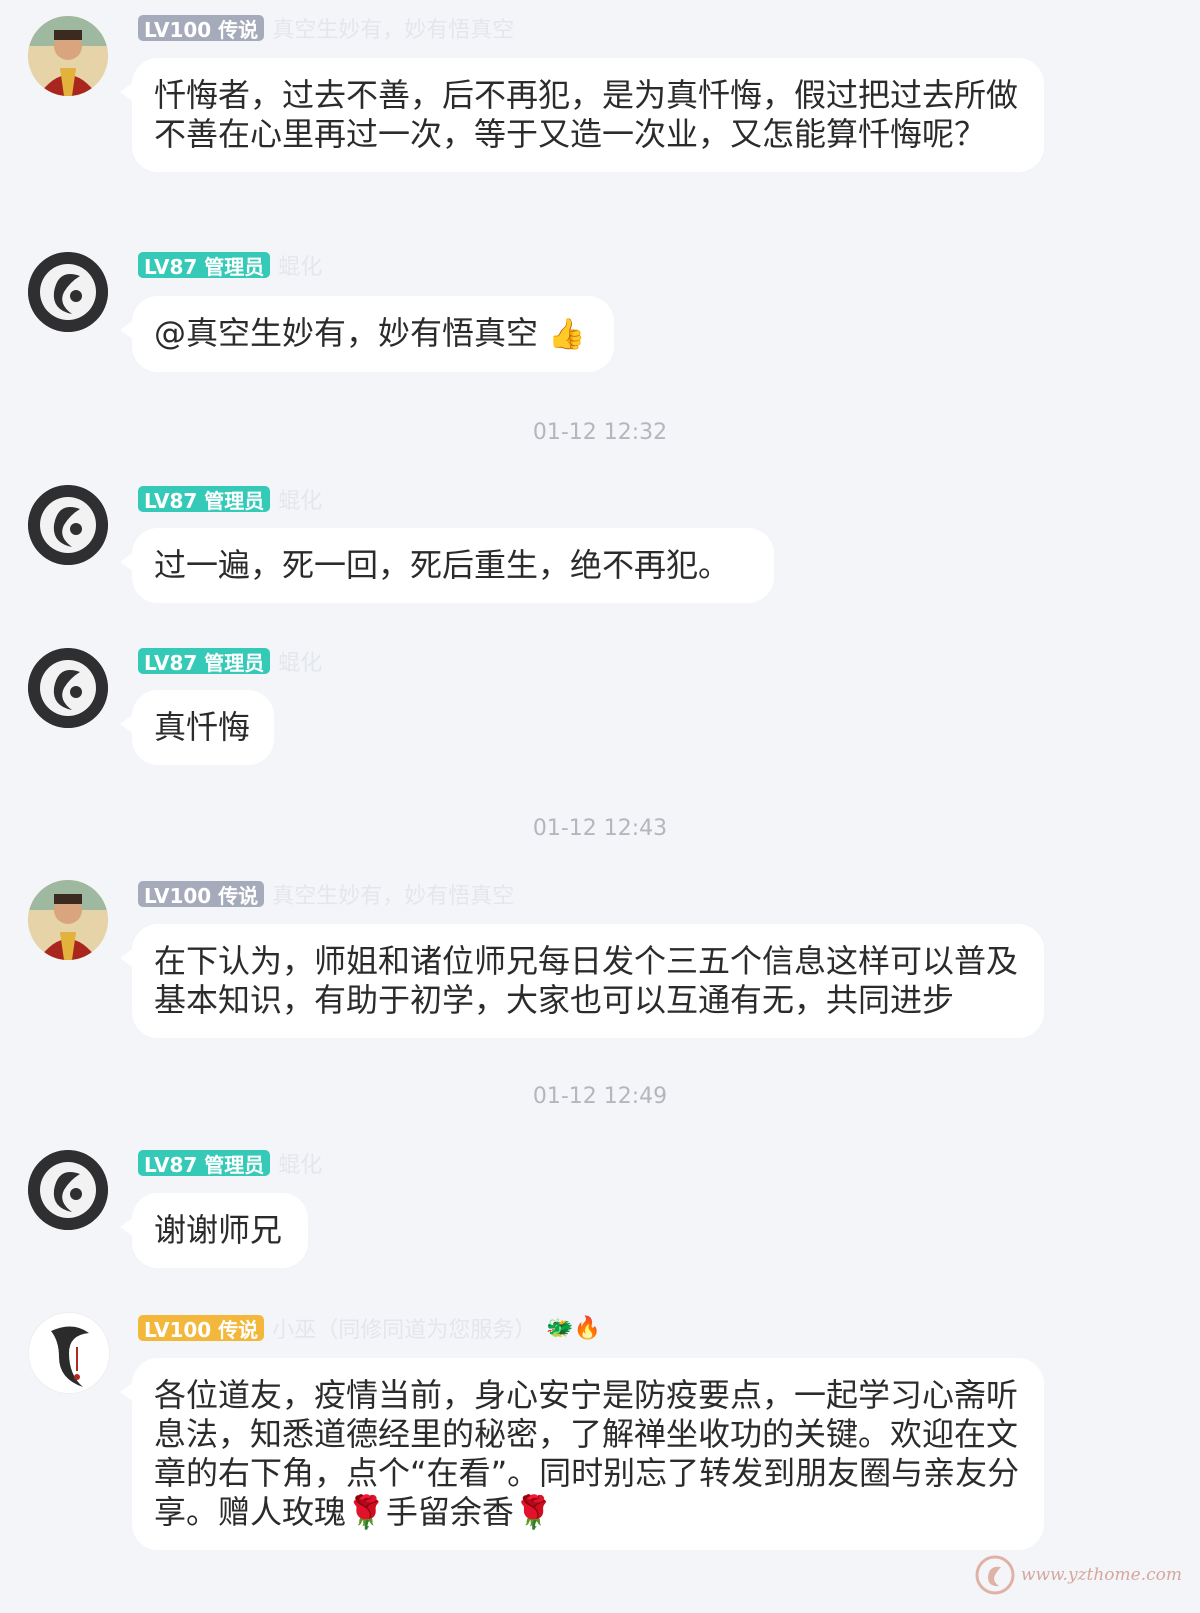  I want to click on message-text: 过一遍，死一回，死后重生，绝不再犯。, so click(442, 565).